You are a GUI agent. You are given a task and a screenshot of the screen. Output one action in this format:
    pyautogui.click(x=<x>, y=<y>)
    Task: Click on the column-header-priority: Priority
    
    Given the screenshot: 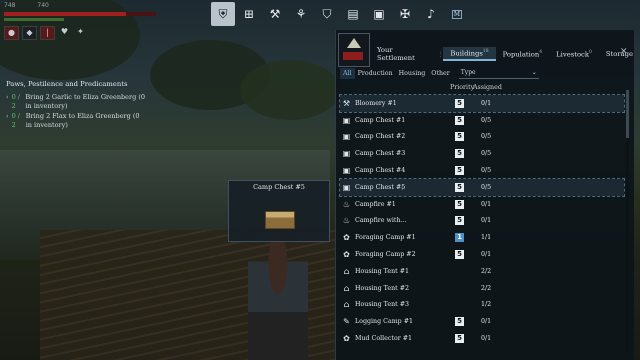 What is the action you would take?
    pyautogui.click(x=462, y=87)
    